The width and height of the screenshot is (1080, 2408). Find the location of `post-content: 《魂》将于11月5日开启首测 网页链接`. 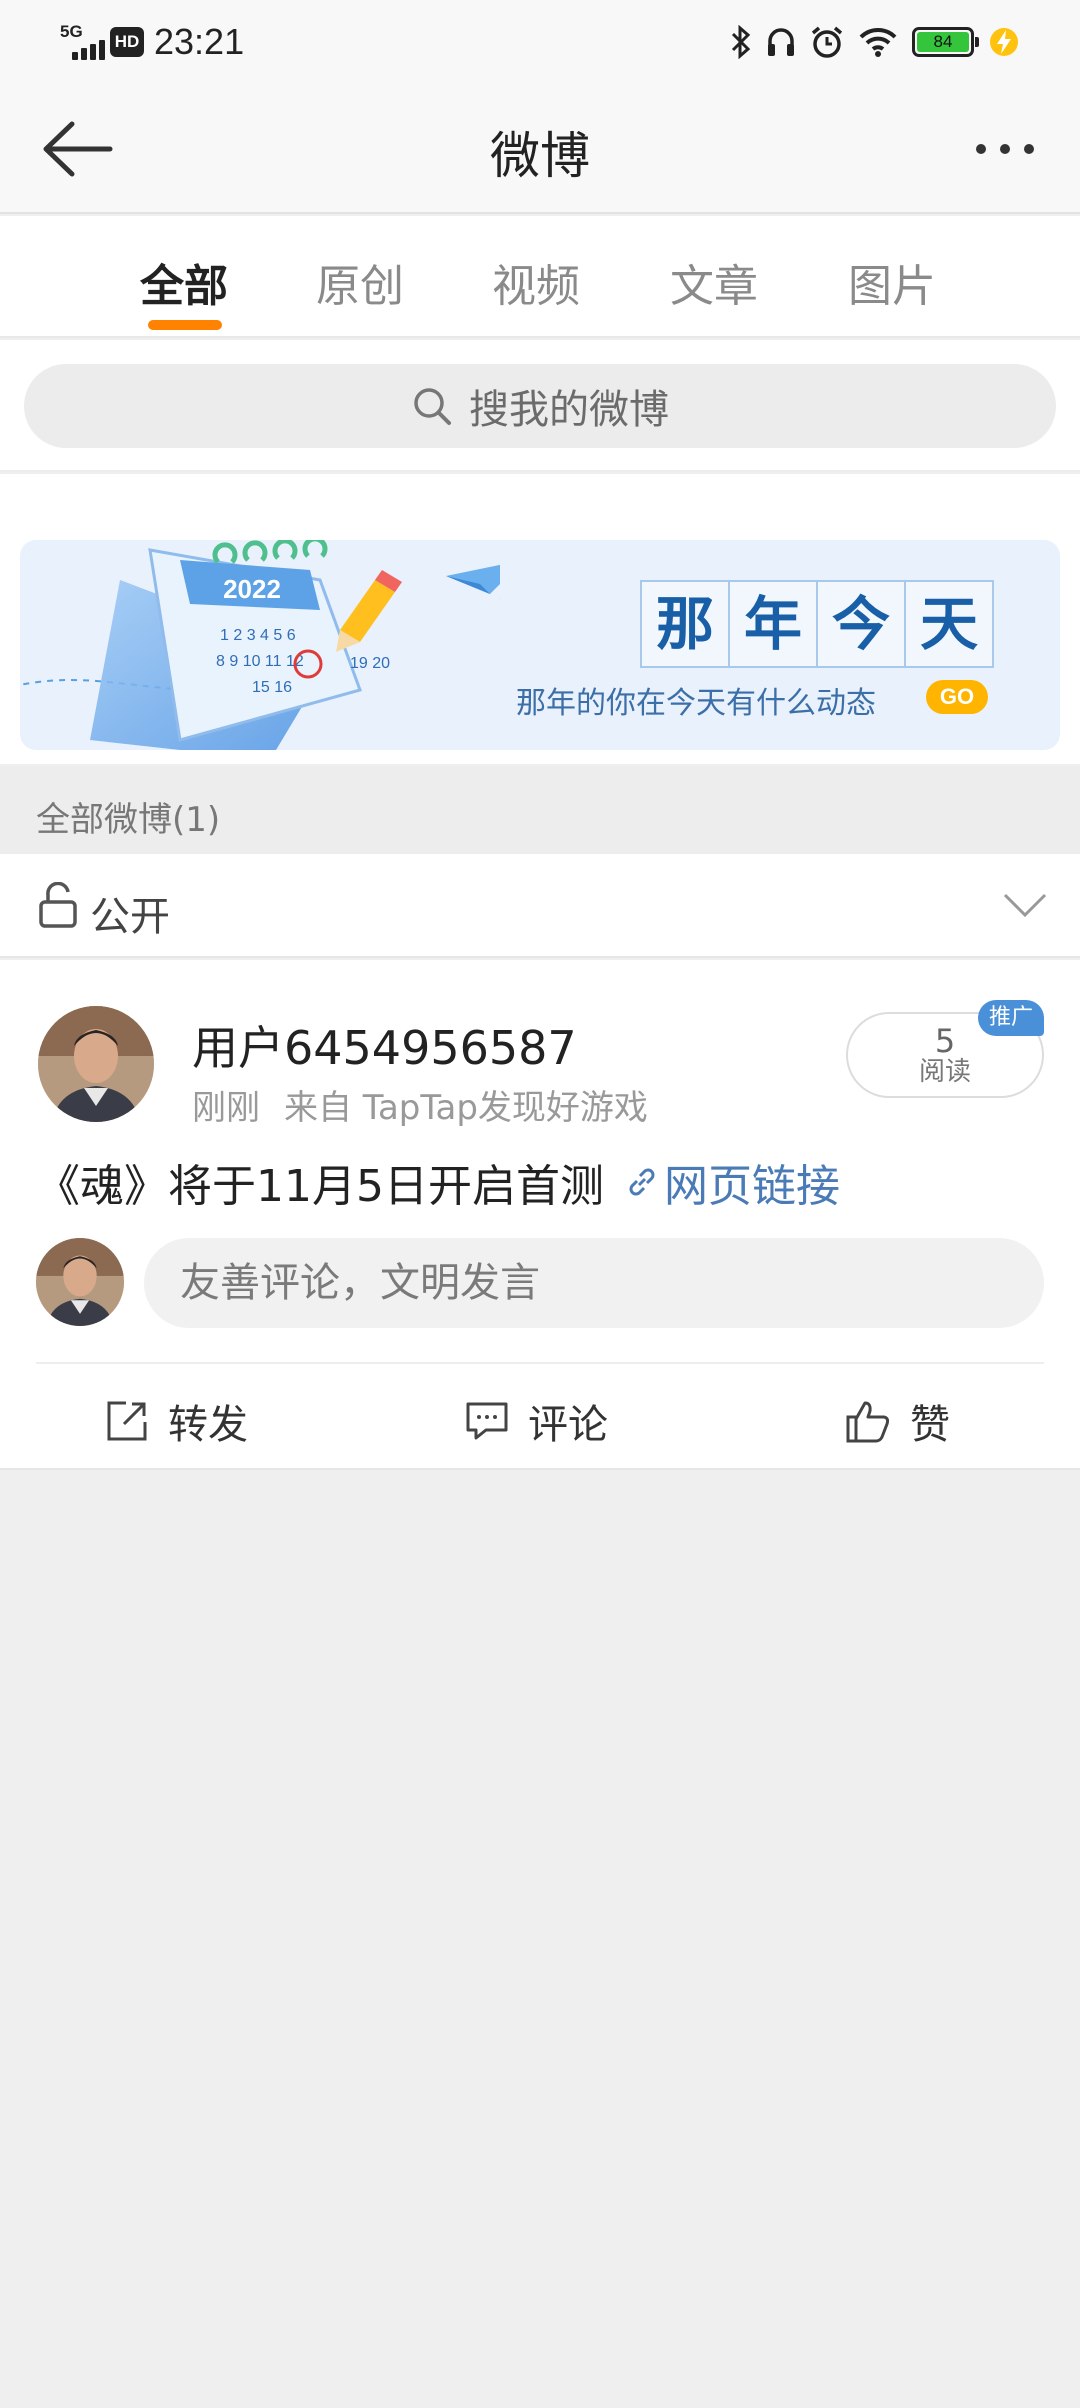

post-content: 《魂》将于11月5日开启首测 网页链接 is located at coordinates (438, 1182).